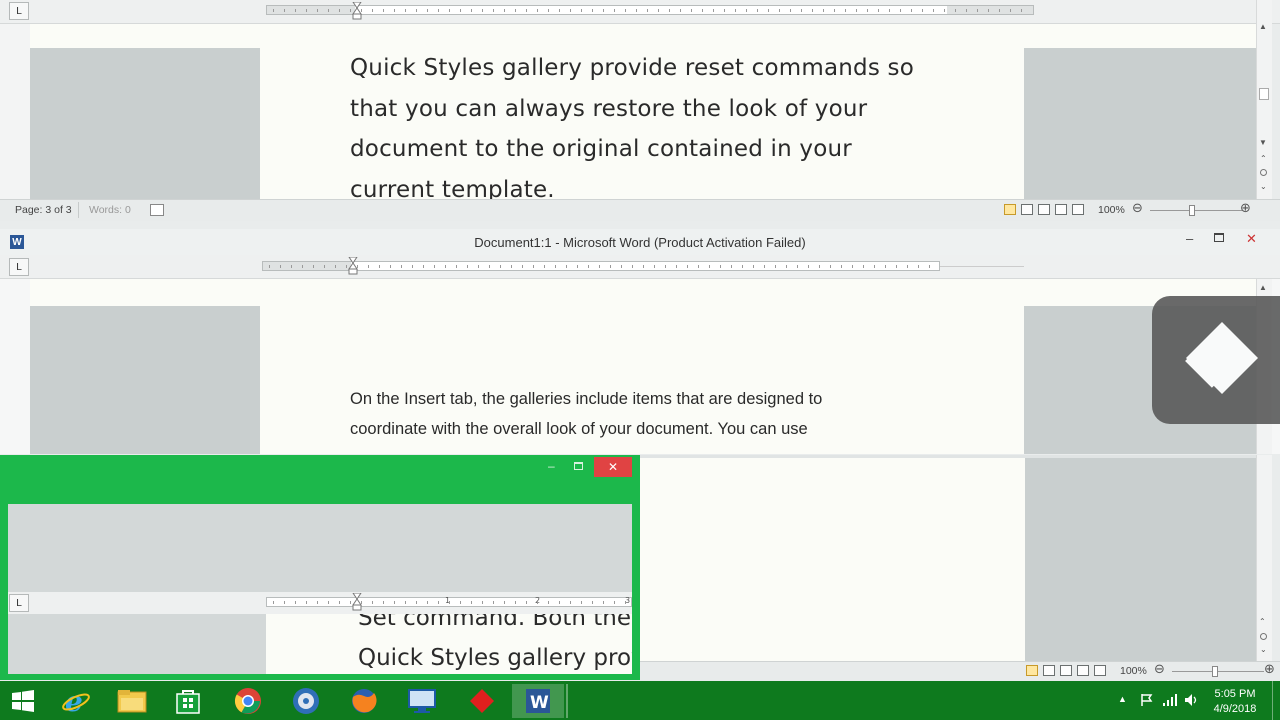 This screenshot has width=1280, height=720. I want to click on taskbar-chrome, so click(248, 701).